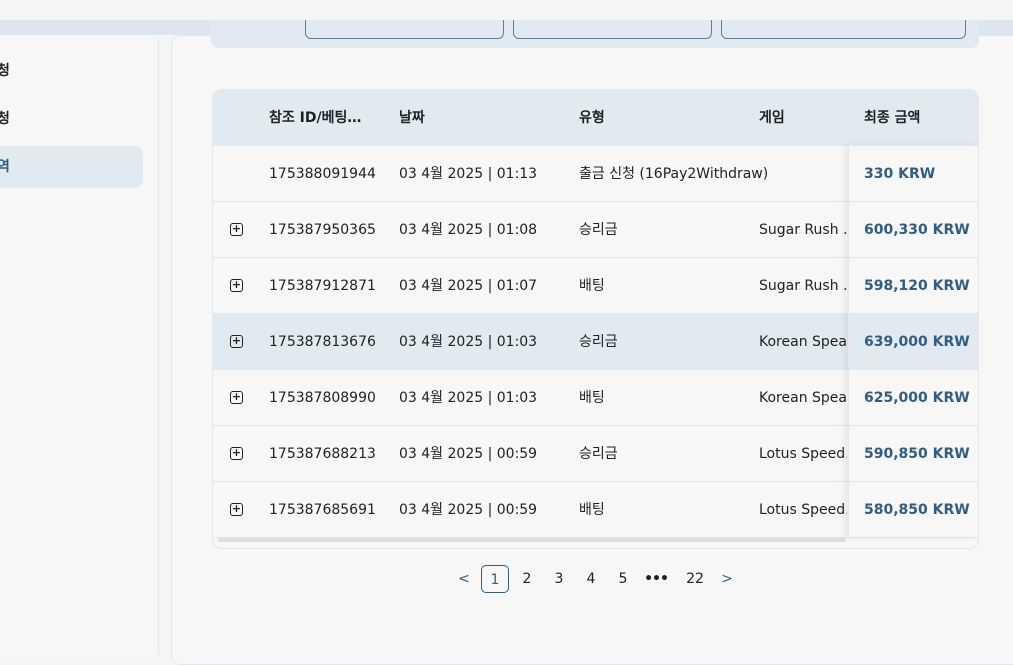 Image resolution: width=1013 pixels, height=665 pixels. What do you see at coordinates (71, 71) in the screenshot?
I see `sidebar-item-1: 청` at bounding box center [71, 71].